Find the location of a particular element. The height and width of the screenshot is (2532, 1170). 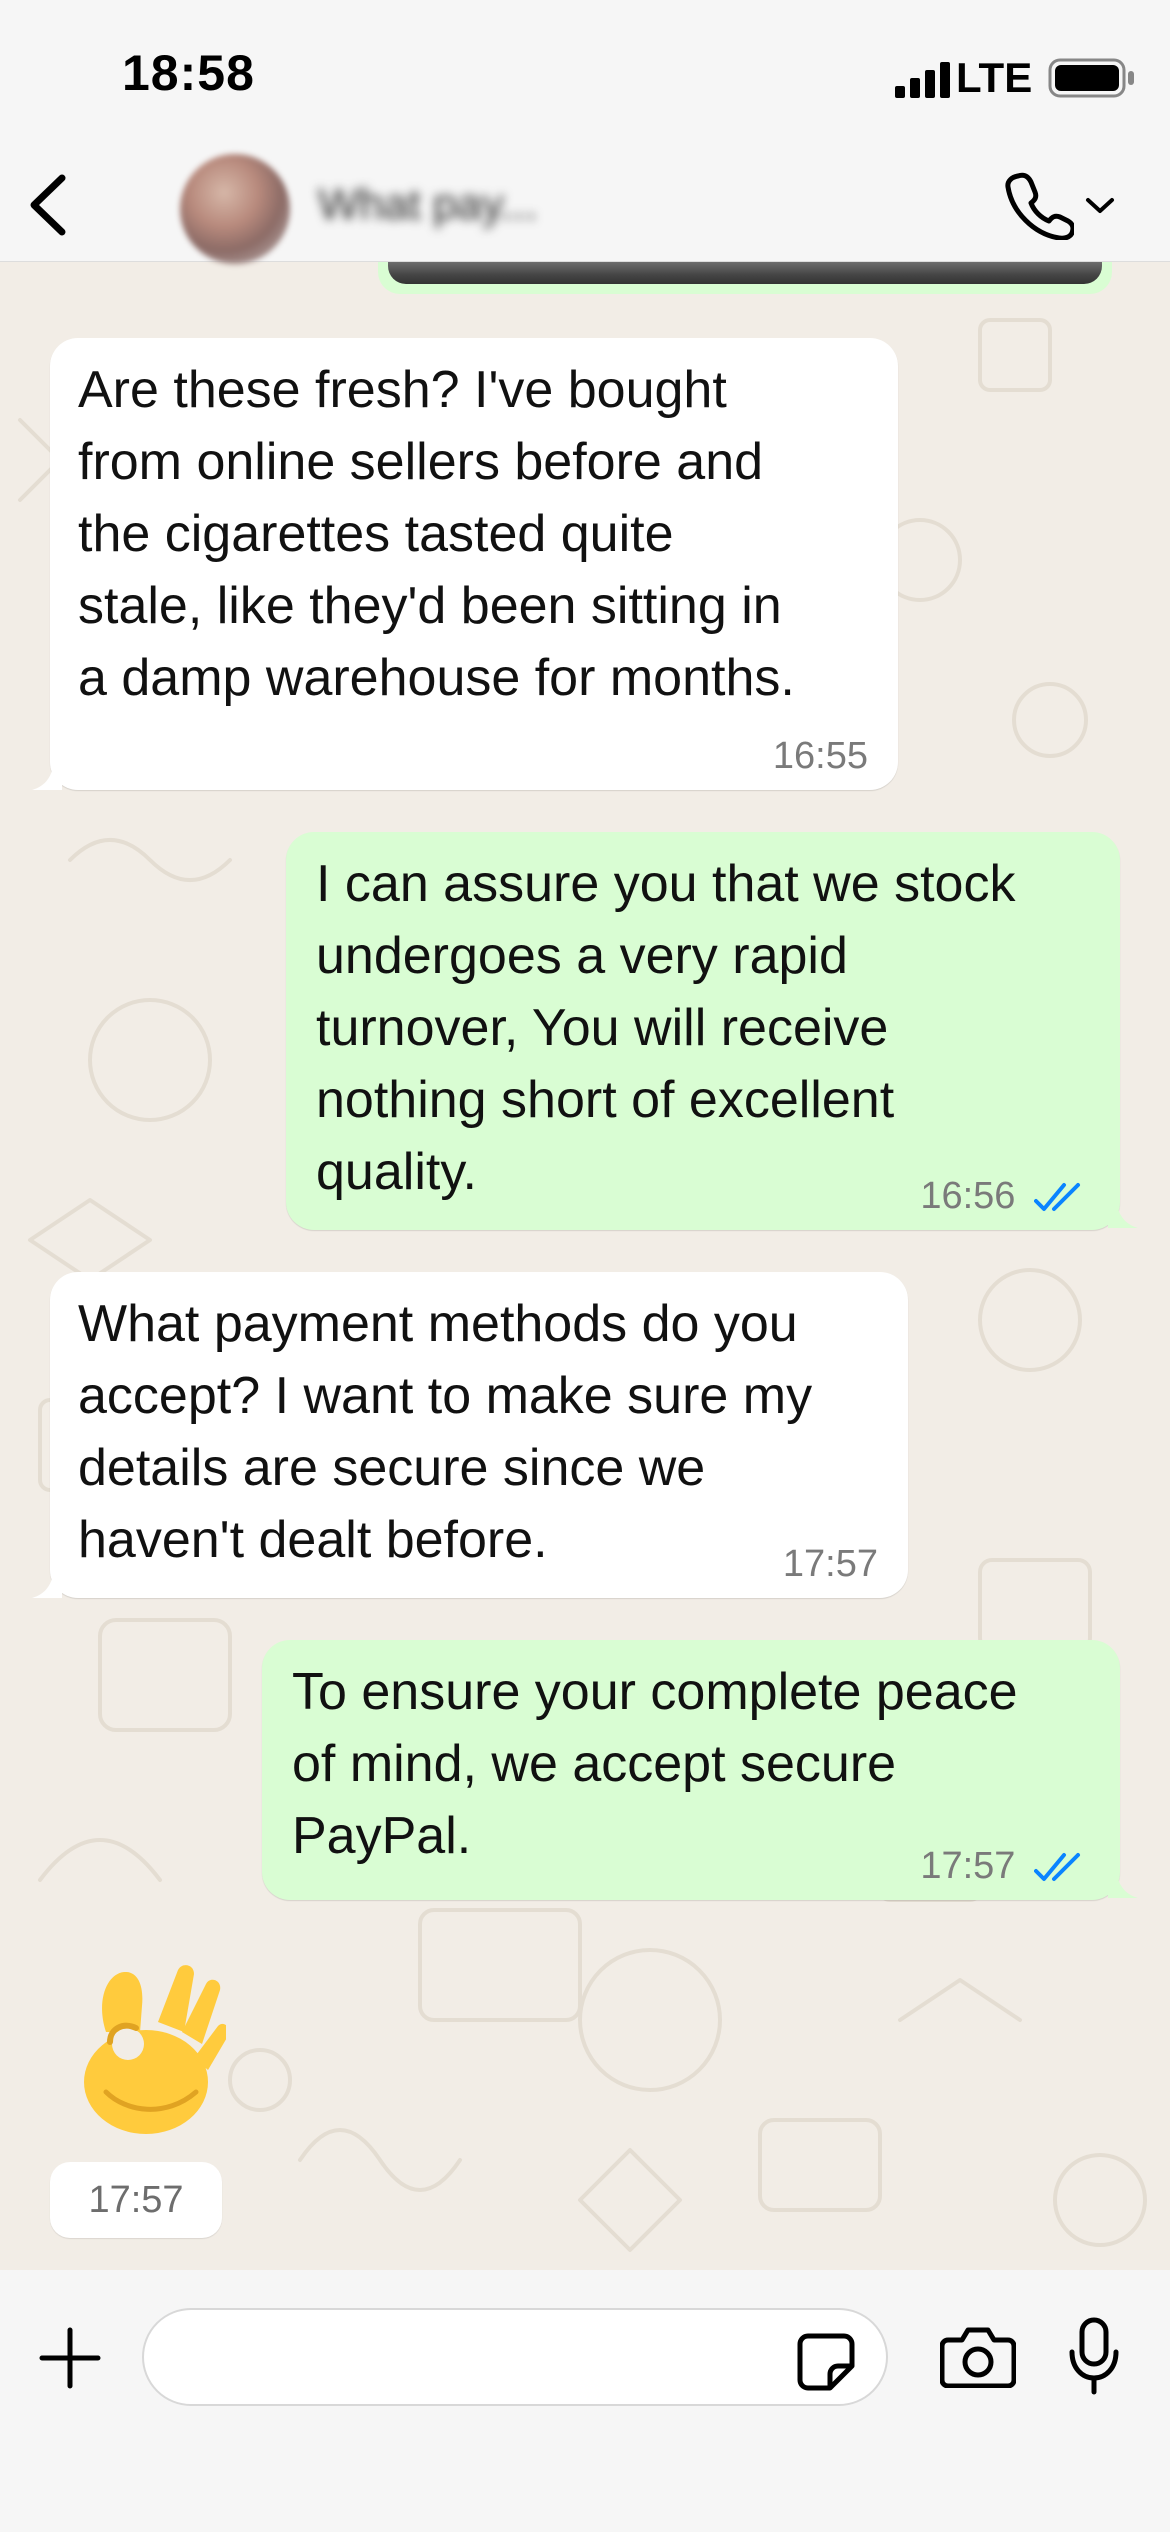

chevron-down-icon is located at coordinates (1100, 205).